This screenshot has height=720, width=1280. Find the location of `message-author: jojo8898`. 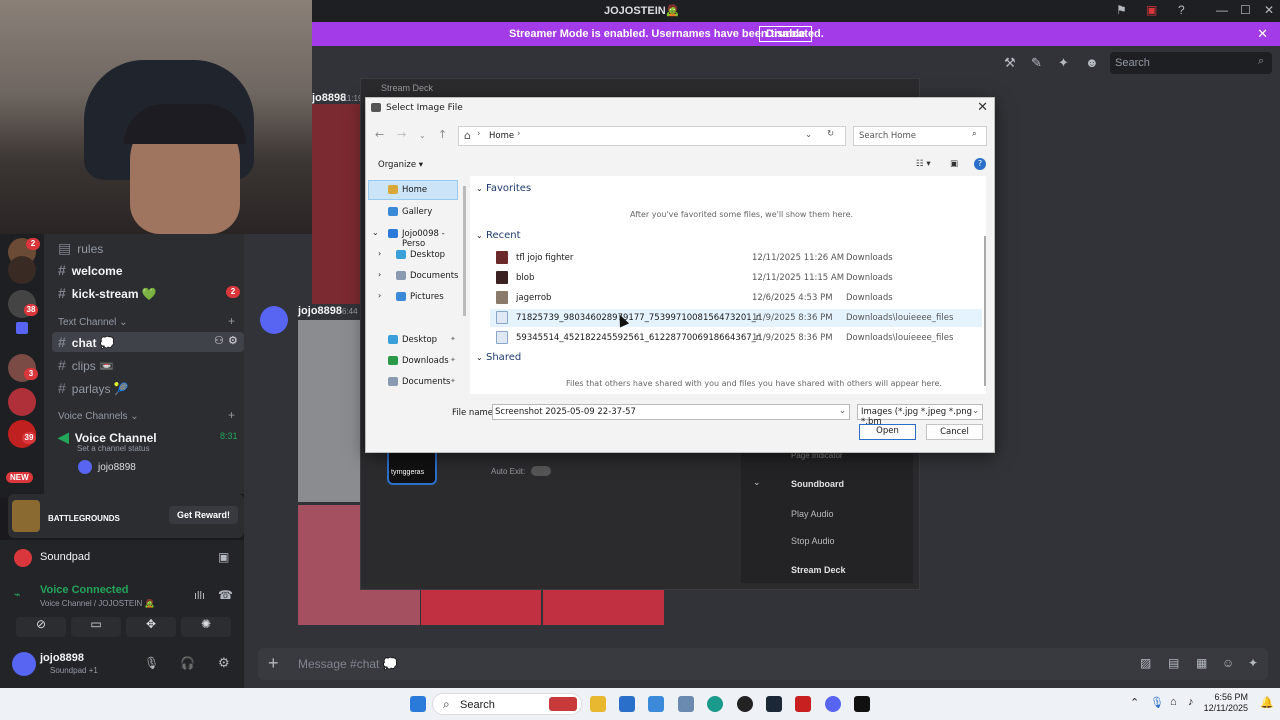

message-author: jojo8898 is located at coordinates (320, 311).